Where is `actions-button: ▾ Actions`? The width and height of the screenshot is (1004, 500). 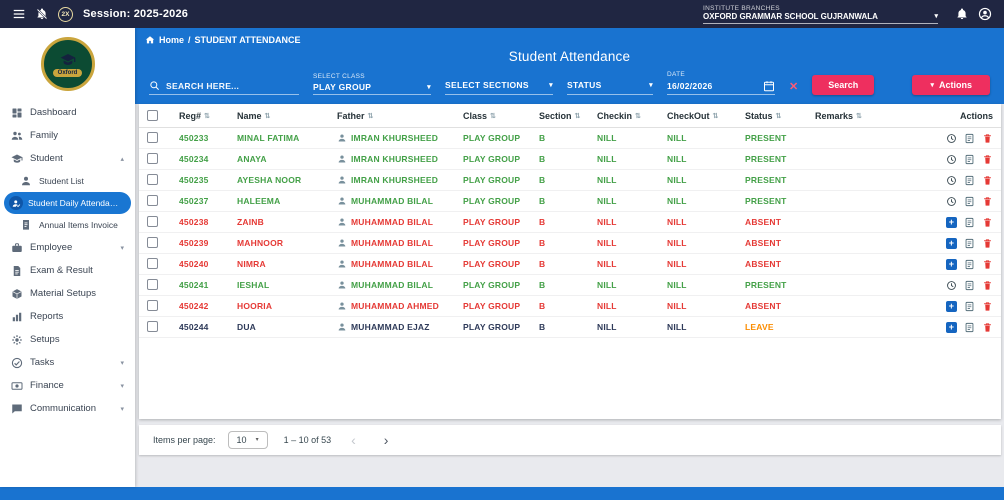 actions-button: ▾ Actions is located at coordinates (951, 85).